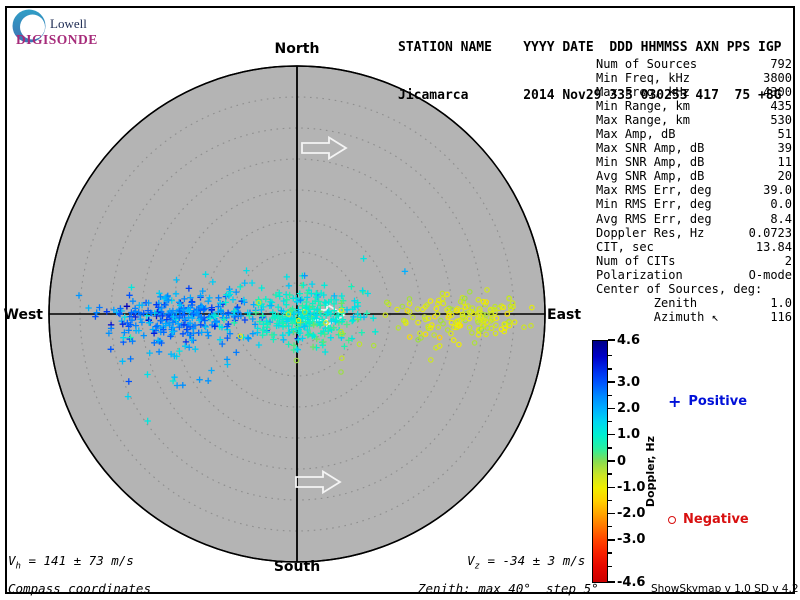  I want to click on colorbar-title: Doppler, Hz, so click(650, 472).